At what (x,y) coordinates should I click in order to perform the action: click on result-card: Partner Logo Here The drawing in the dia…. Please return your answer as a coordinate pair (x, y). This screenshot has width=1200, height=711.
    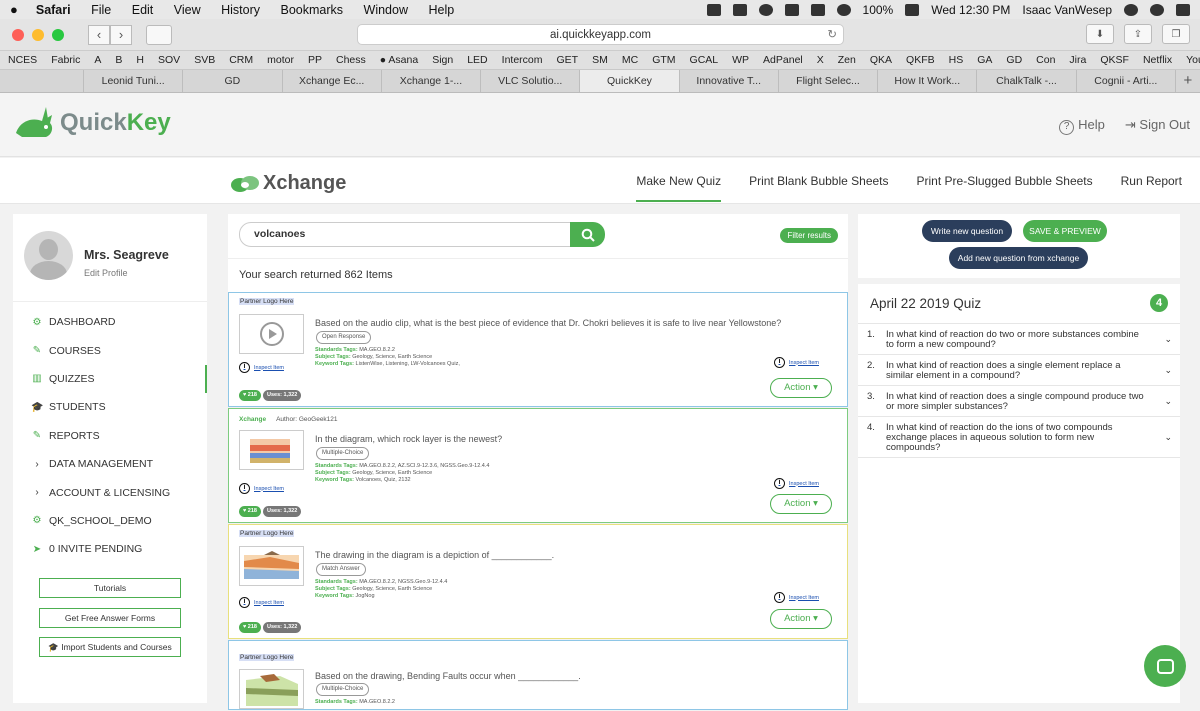
    Looking at the image, I should click on (538, 581).